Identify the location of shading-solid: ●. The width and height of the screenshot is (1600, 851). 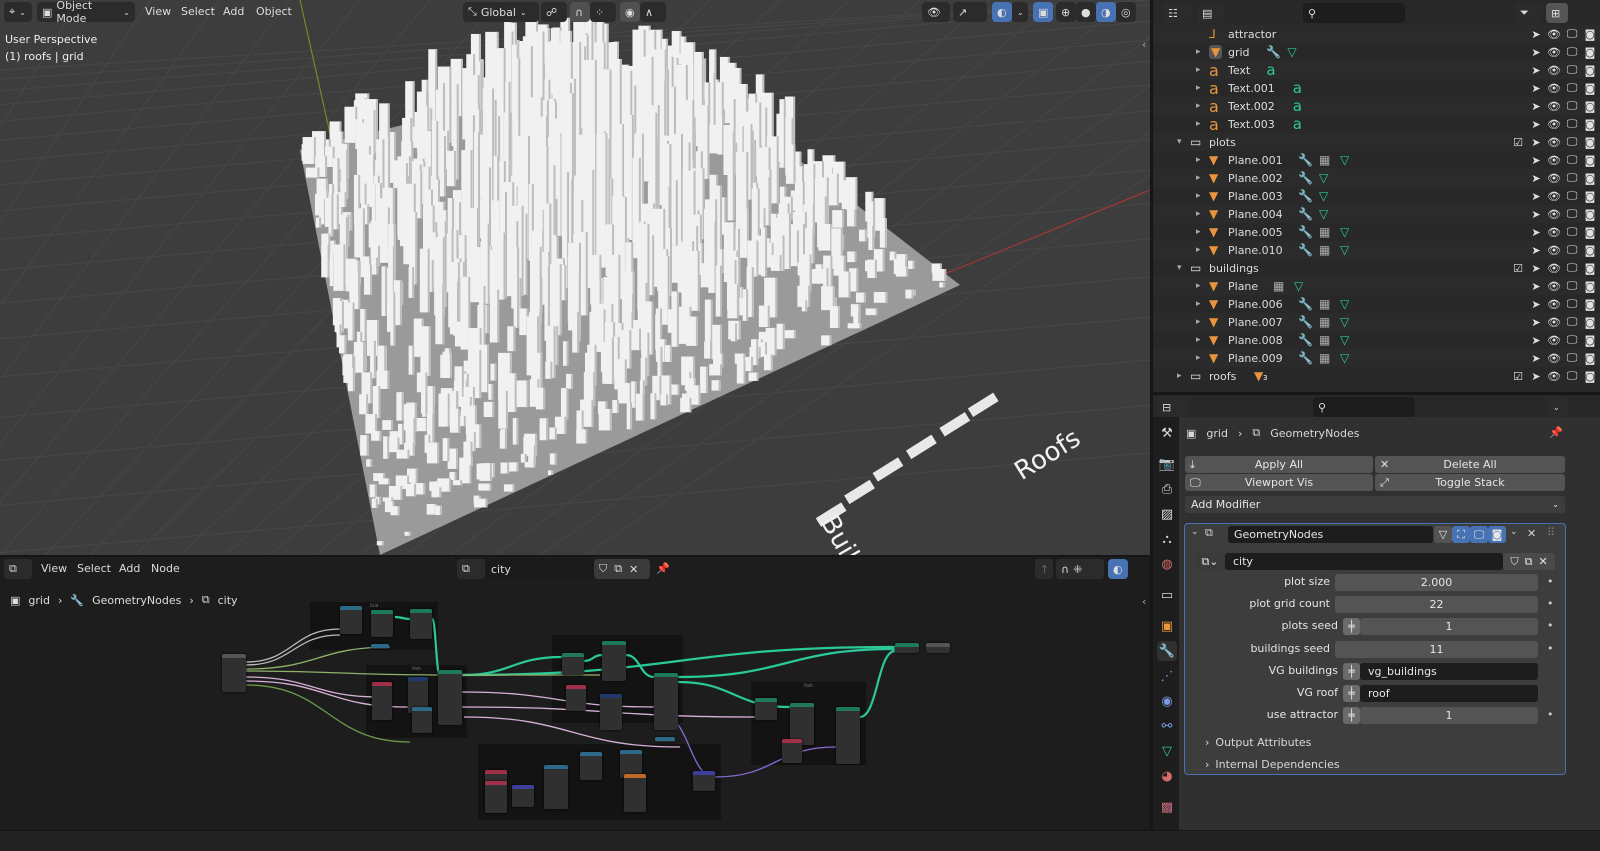
(1086, 12).